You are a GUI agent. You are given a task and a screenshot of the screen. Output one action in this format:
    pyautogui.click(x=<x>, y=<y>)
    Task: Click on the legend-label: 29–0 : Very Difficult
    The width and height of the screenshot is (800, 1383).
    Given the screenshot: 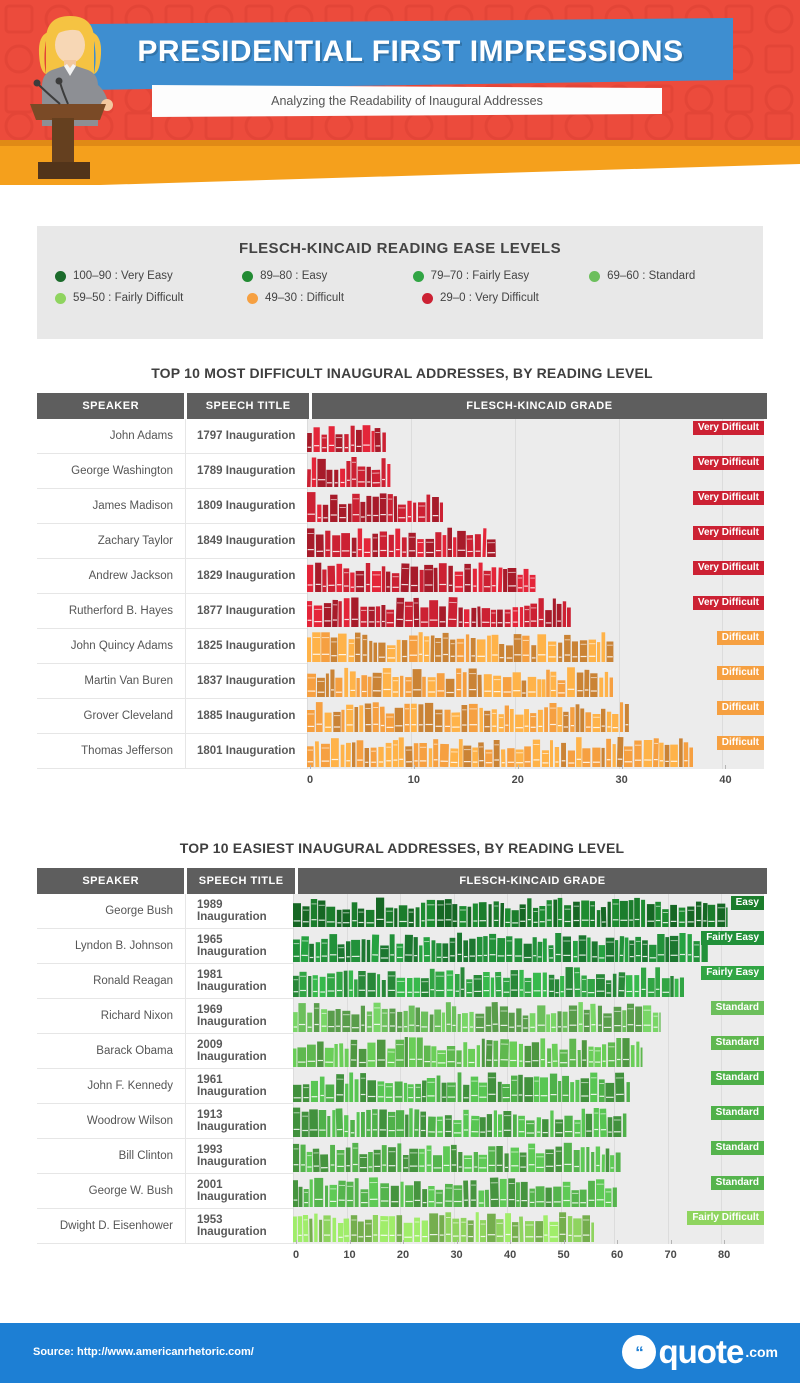 What is the action you would take?
    pyautogui.click(x=489, y=298)
    